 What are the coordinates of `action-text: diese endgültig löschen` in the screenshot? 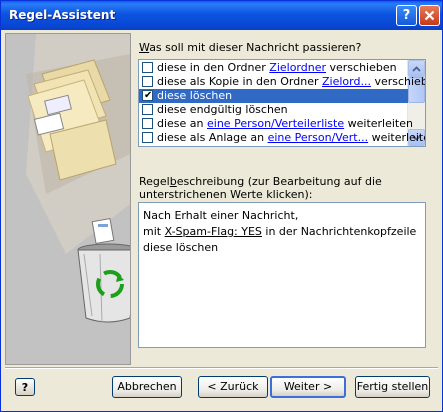 It's located at (222, 109).